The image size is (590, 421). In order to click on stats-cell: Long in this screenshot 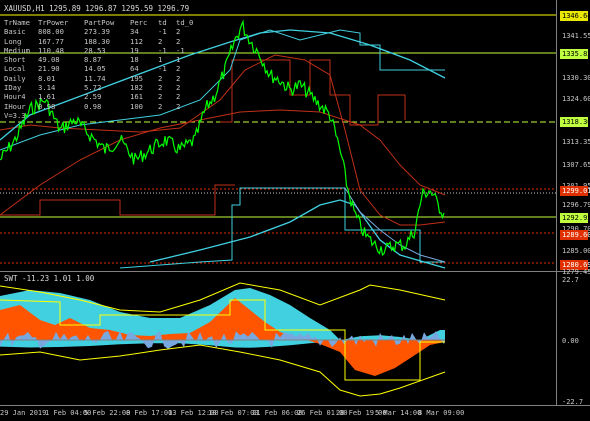, I will do `click(13, 41)`.